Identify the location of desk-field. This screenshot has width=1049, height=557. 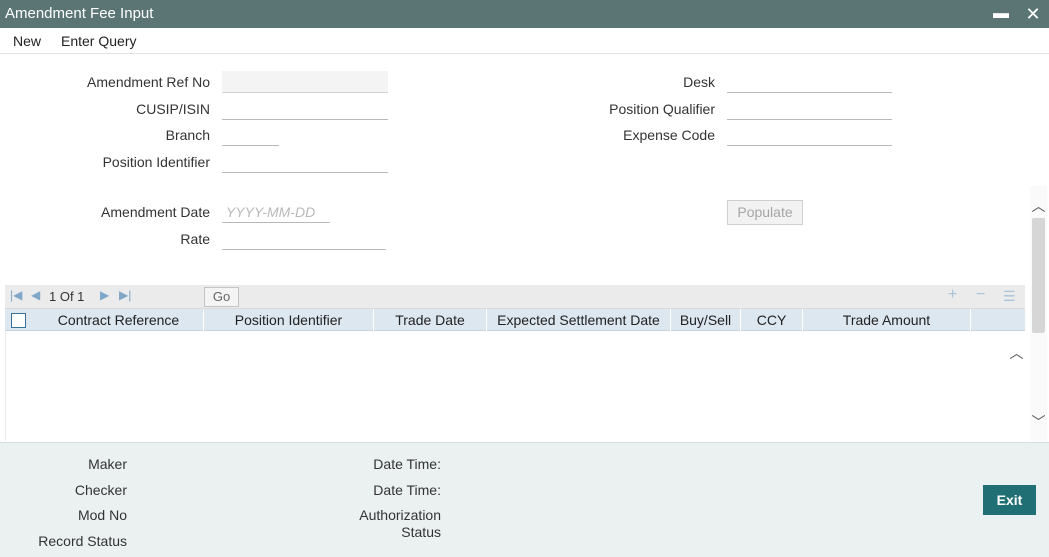
(809, 82).